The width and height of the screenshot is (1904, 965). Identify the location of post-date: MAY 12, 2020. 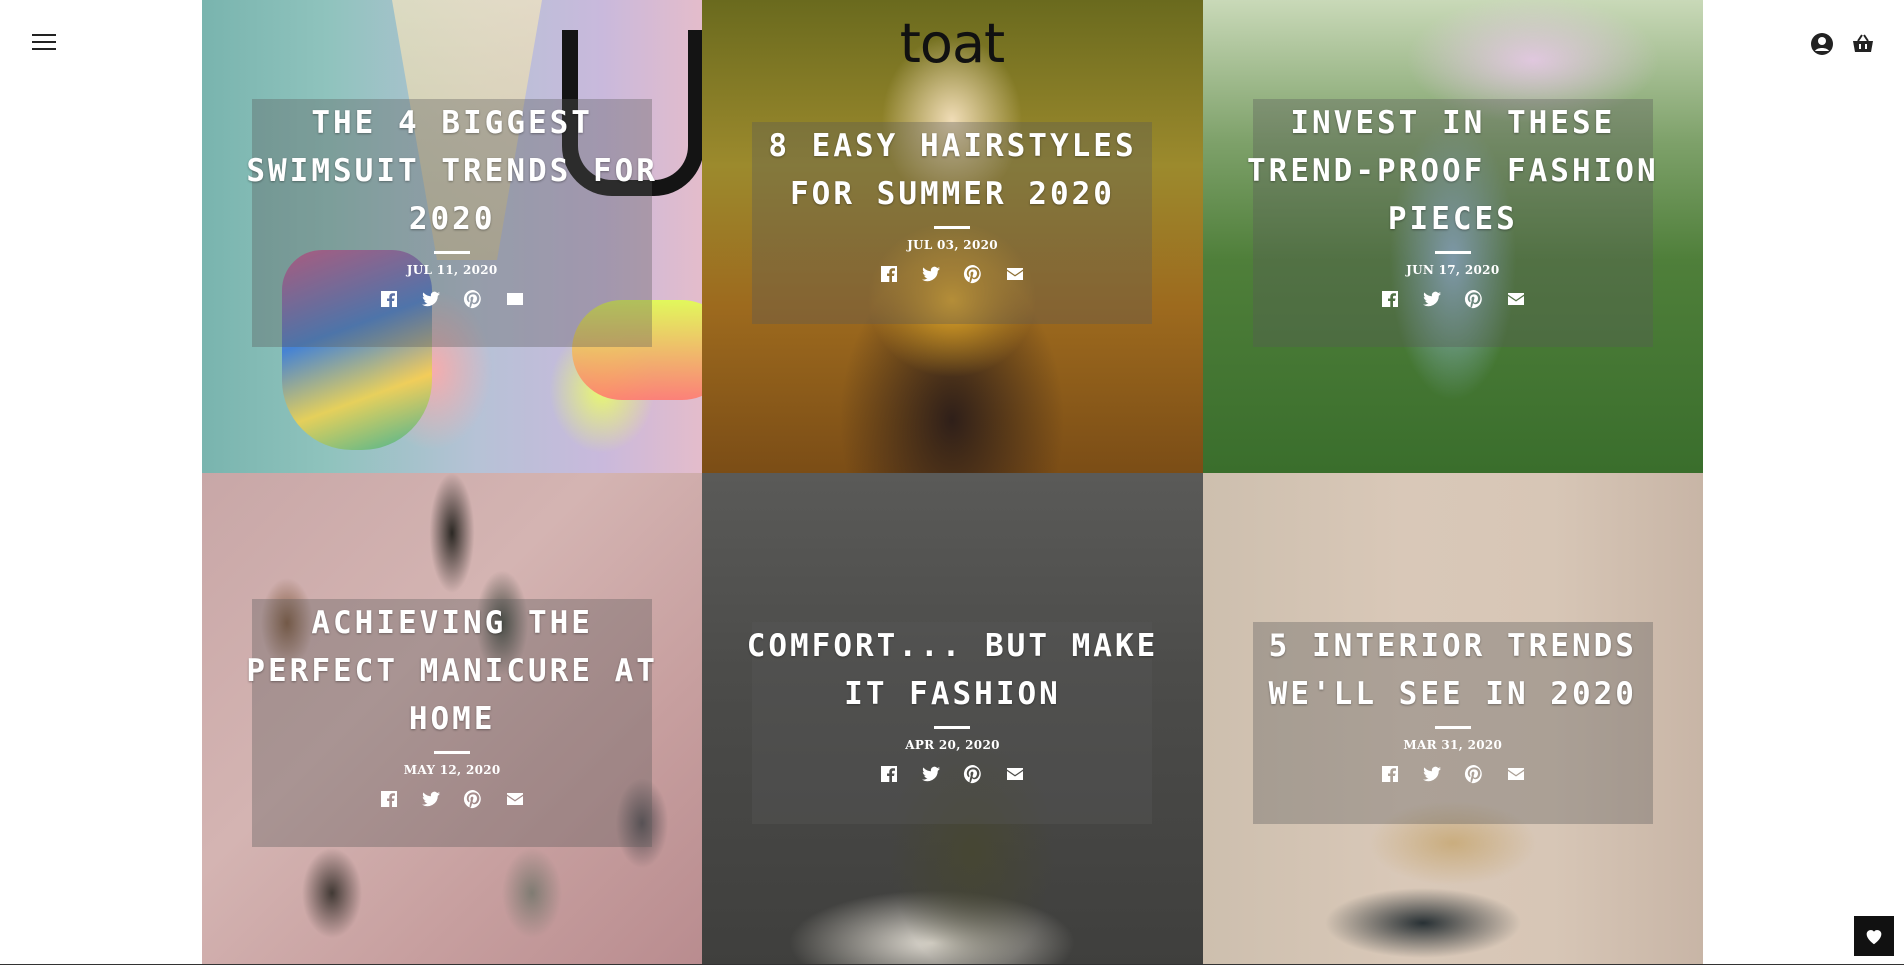
(452, 770).